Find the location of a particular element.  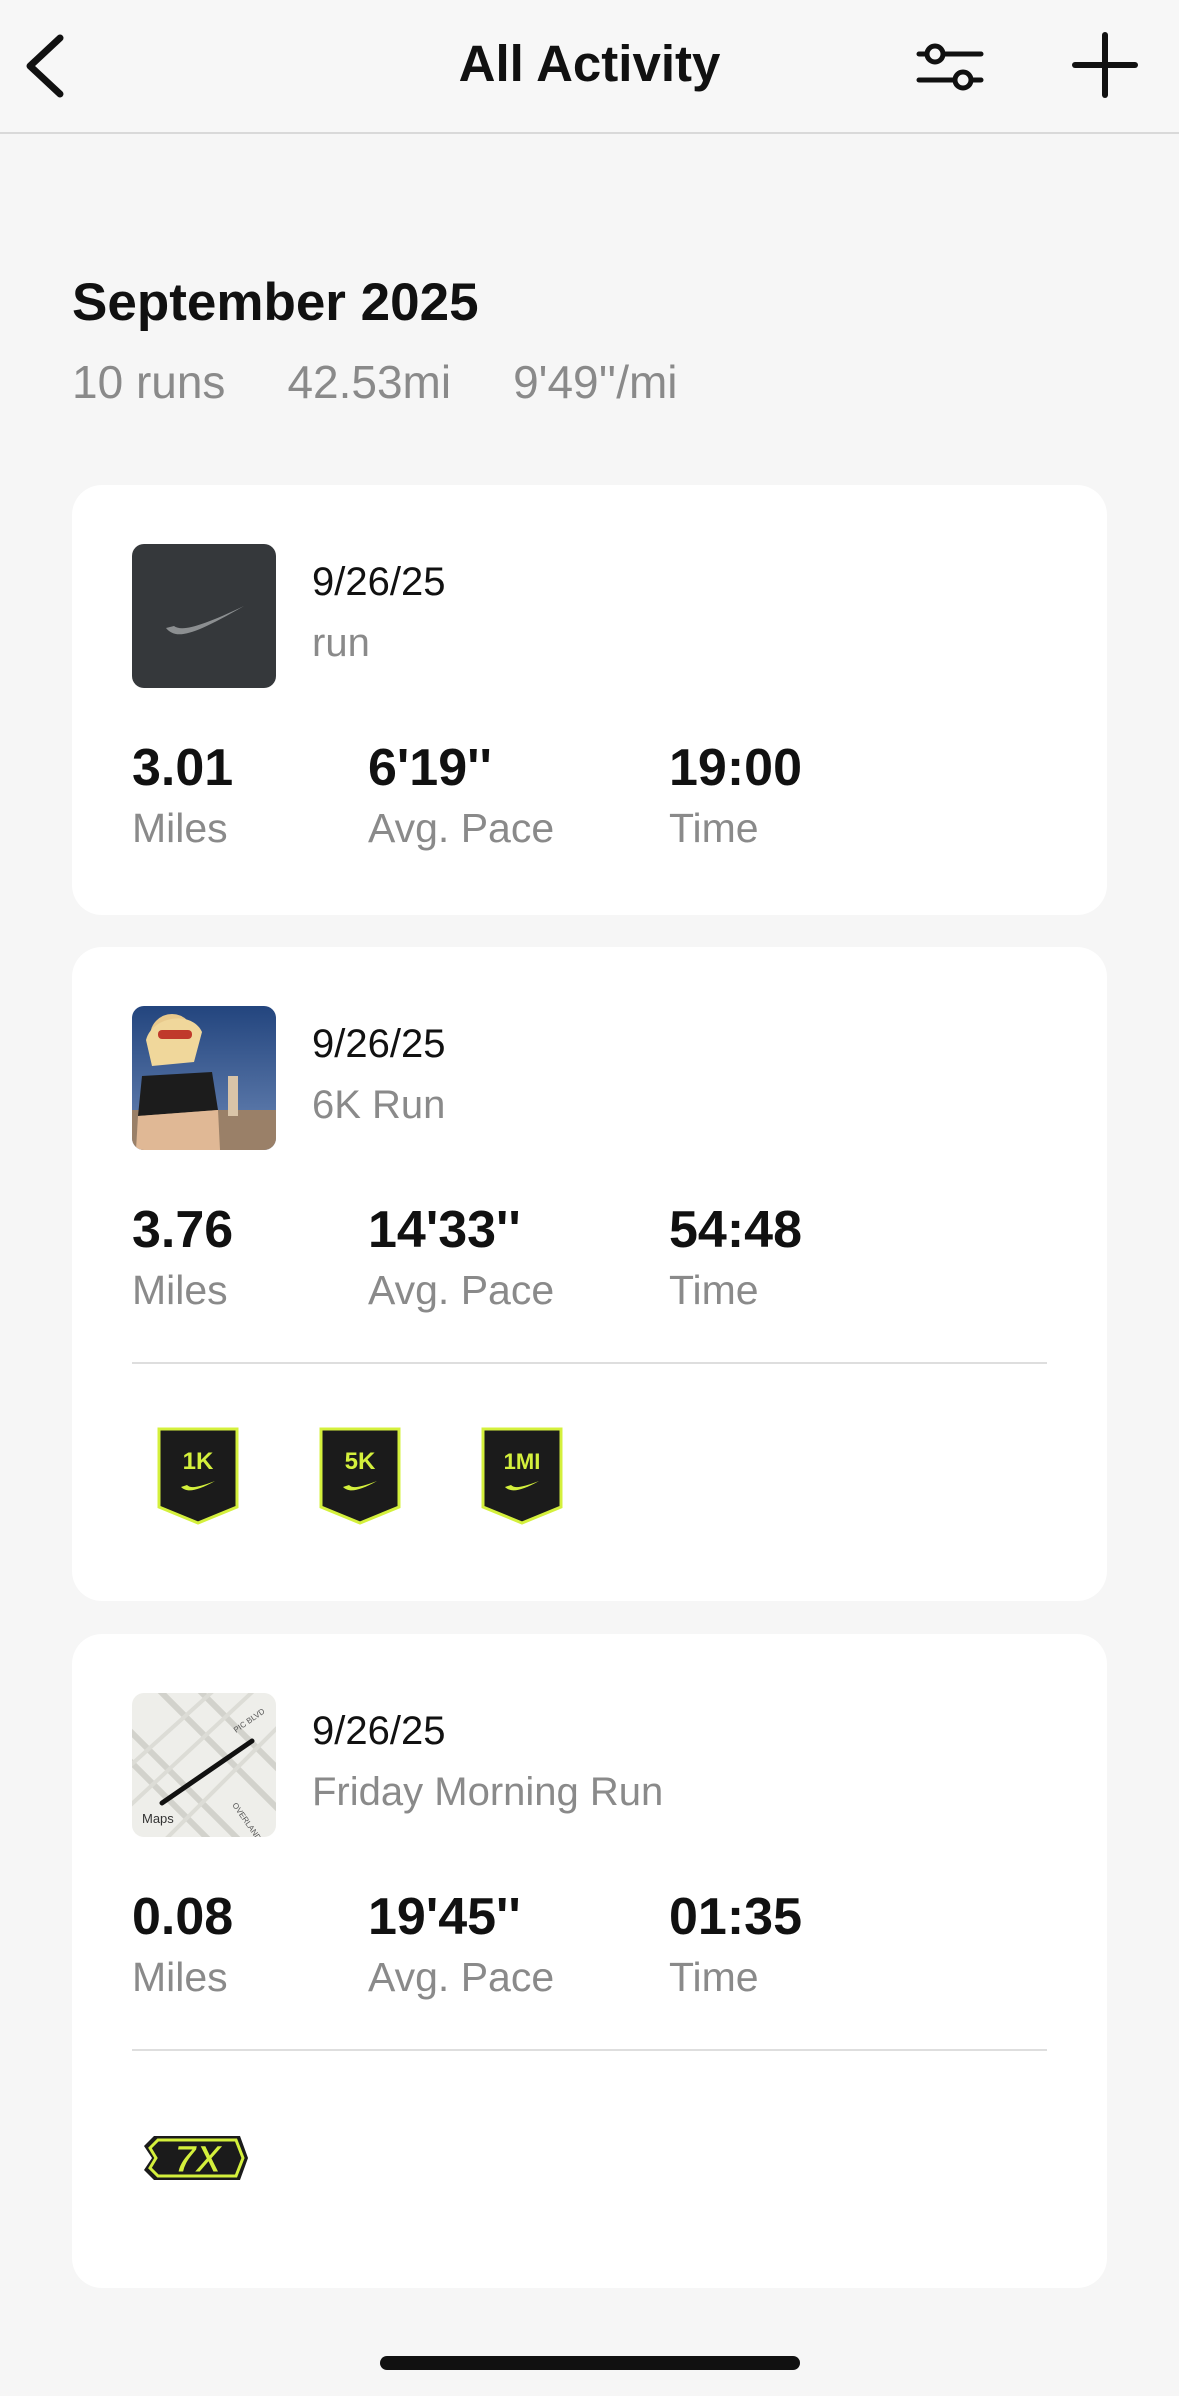

badge-7x-icon: 7X is located at coordinates (196, 2159).